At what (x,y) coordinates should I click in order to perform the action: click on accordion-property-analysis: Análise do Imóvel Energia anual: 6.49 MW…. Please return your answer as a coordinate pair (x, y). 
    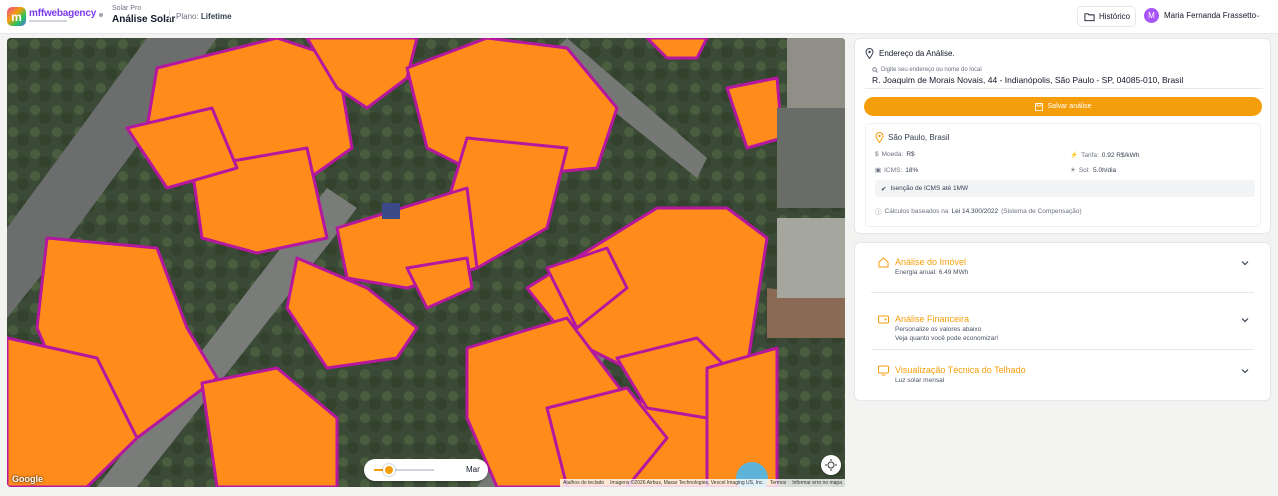
    Looking at the image, I should click on (1062, 268).